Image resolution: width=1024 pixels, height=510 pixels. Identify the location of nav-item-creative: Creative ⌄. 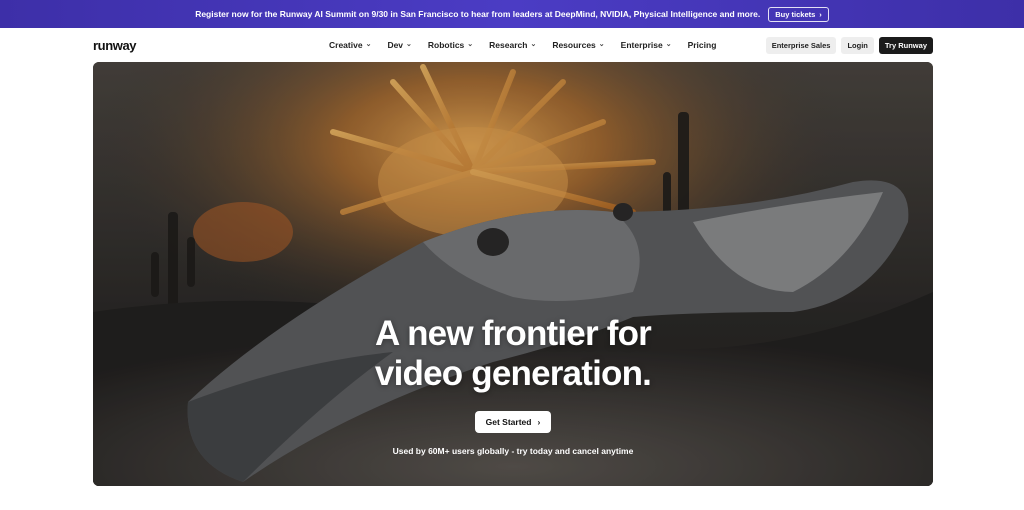
(350, 45).